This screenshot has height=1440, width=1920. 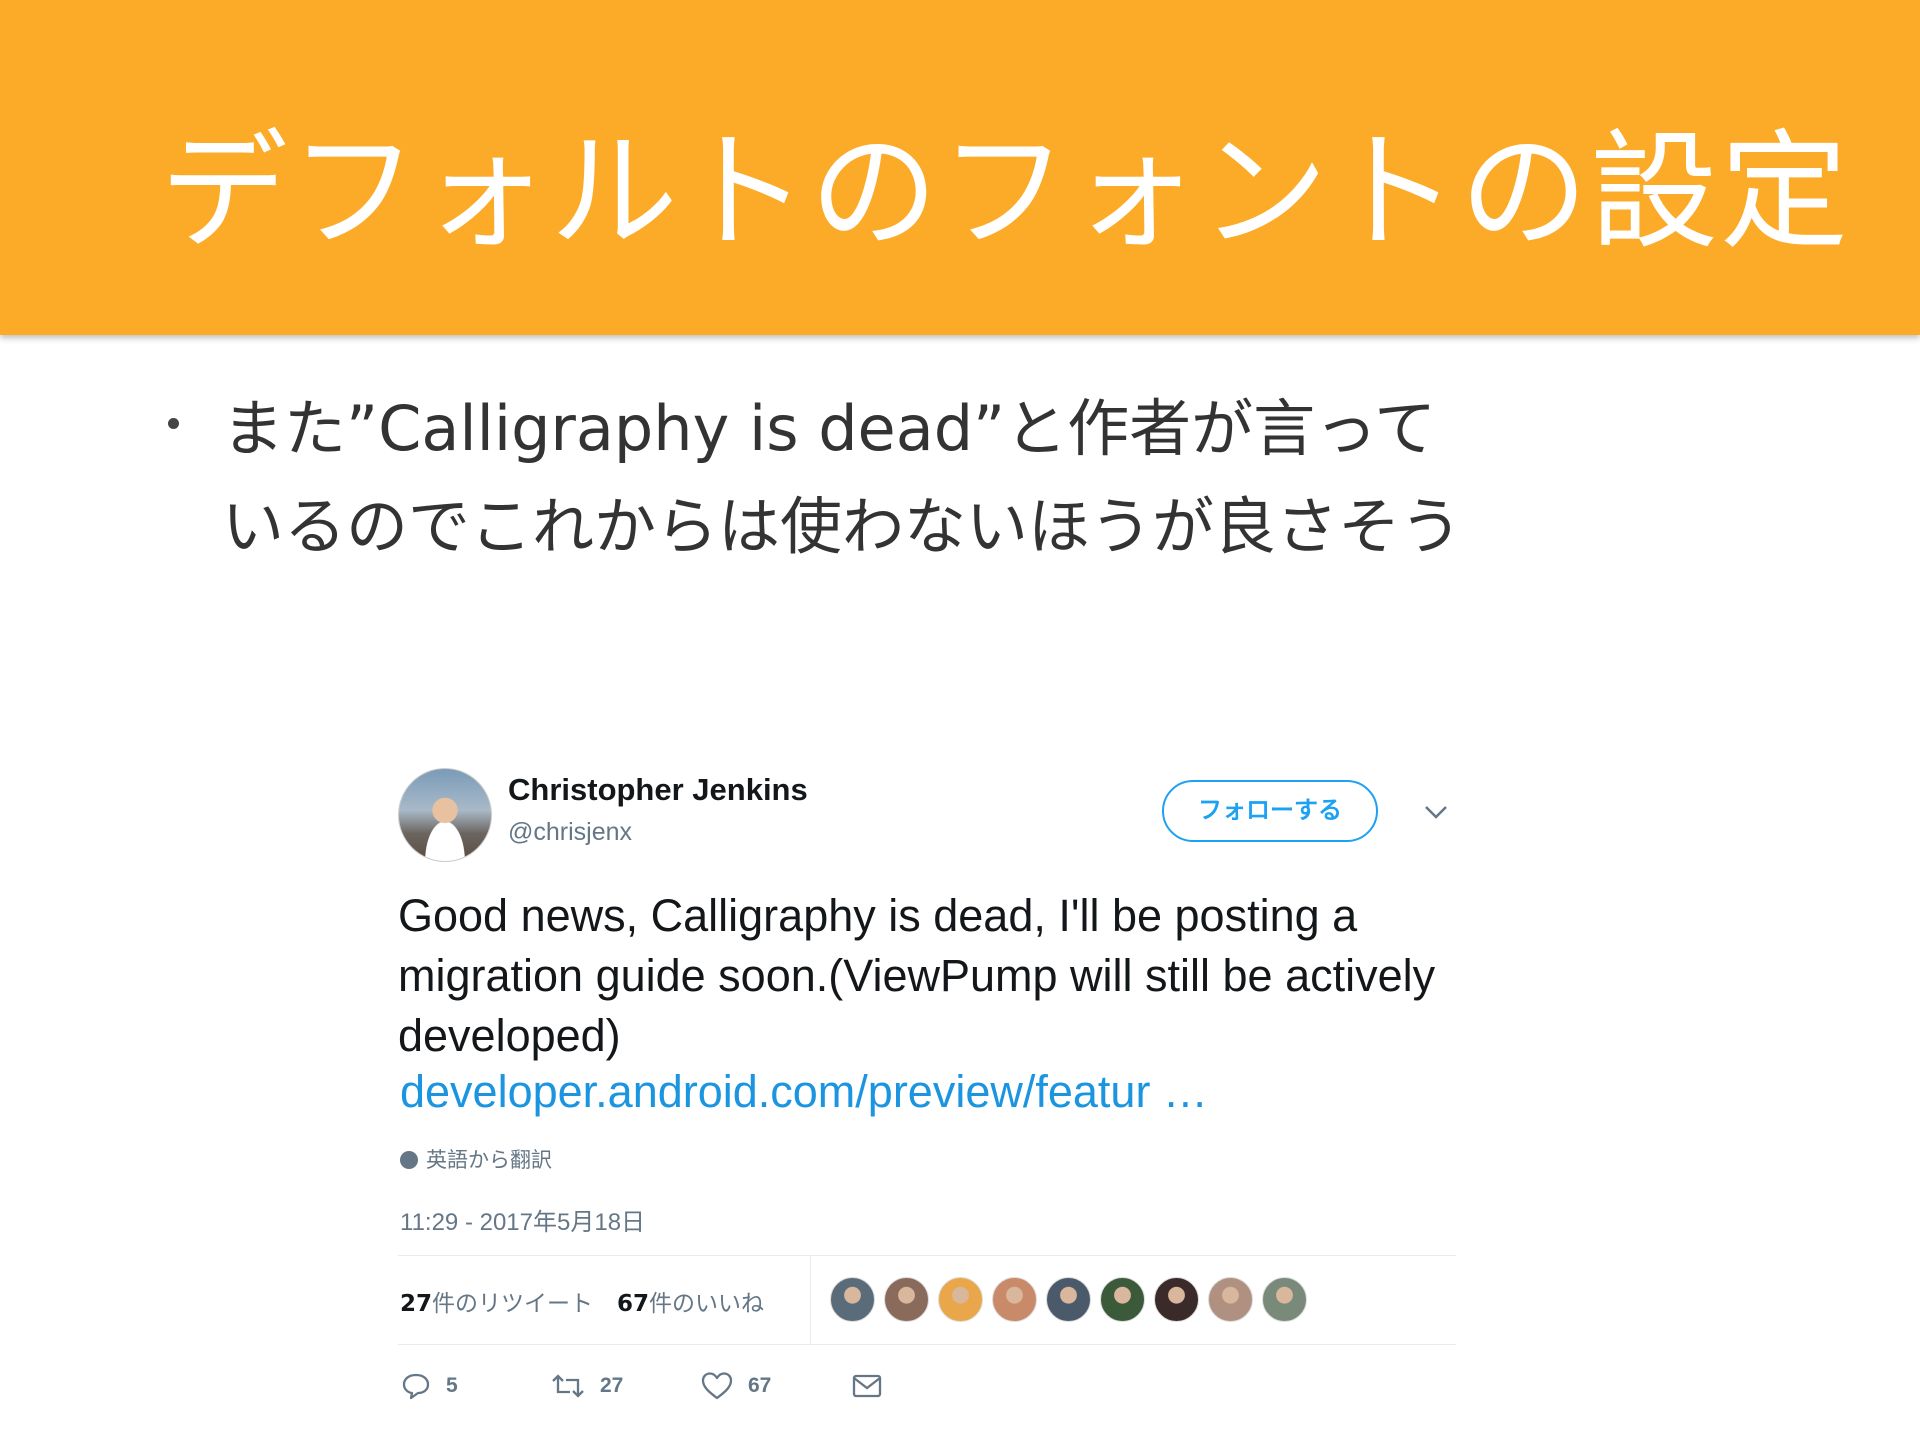 What do you see at coordinates (570, 832) in the screenshot?
I see `author-handle: @chrisjenx` at bounding box center [570, 832].